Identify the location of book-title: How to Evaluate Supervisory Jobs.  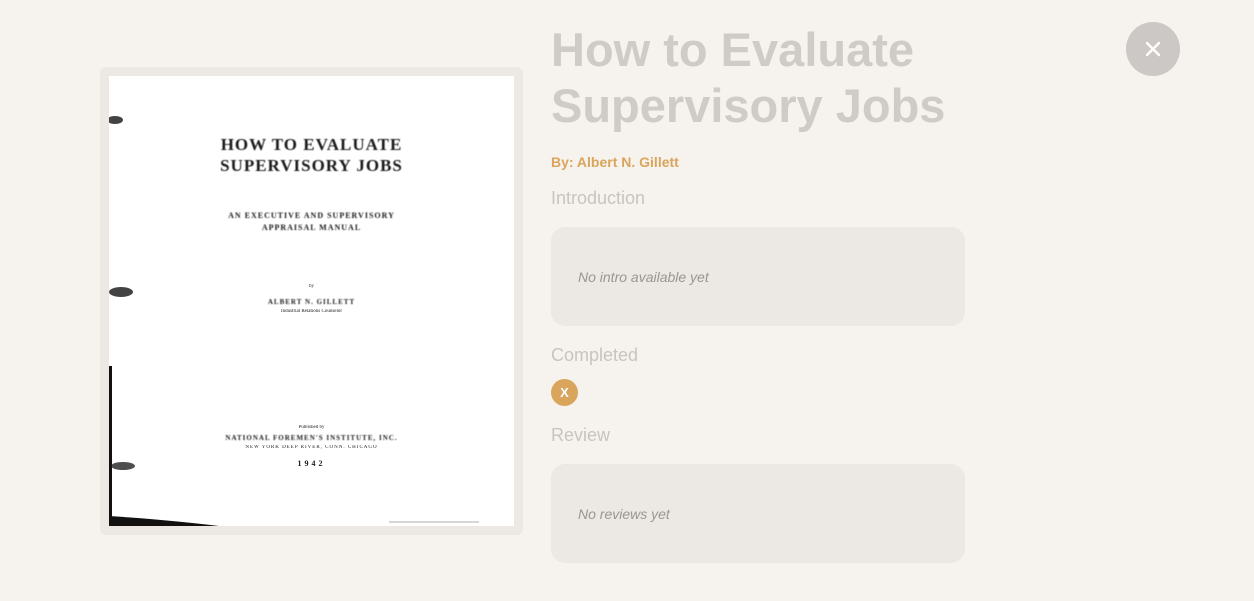
(748, 77).